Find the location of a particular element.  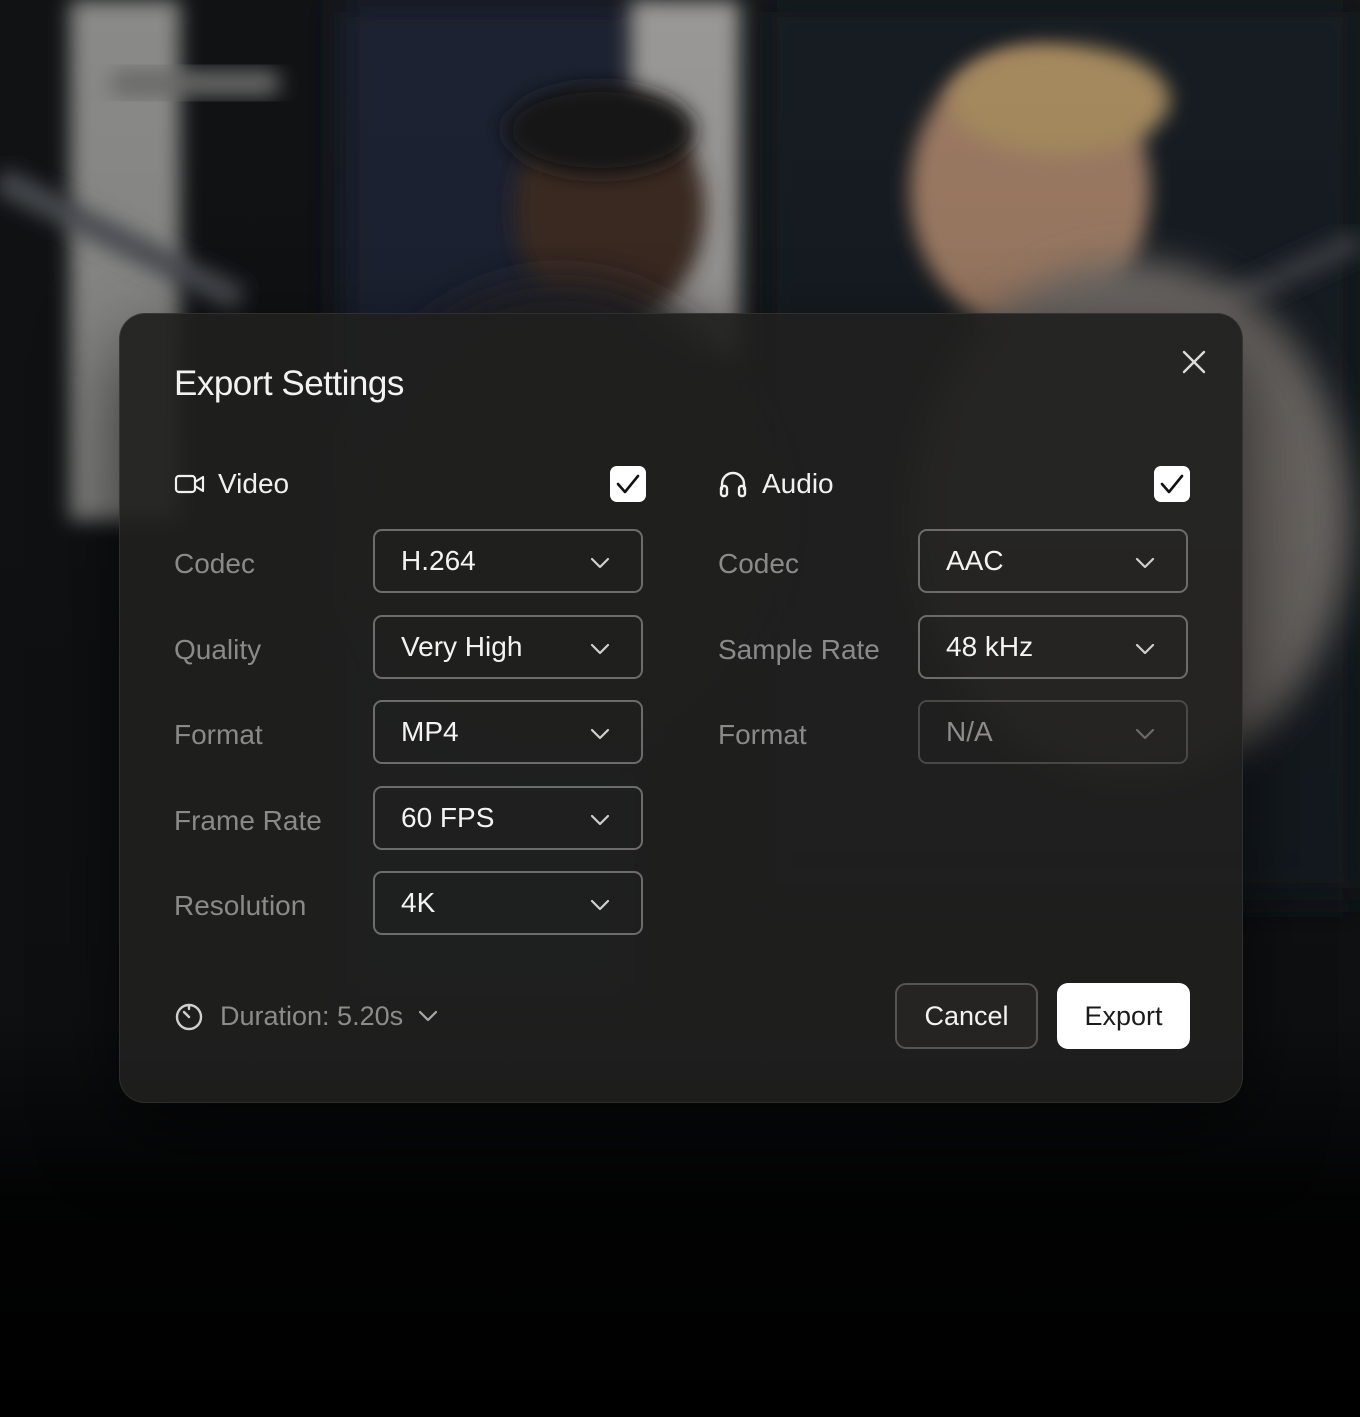

video-format-value: MP4 is located at coordinates (430, 731).